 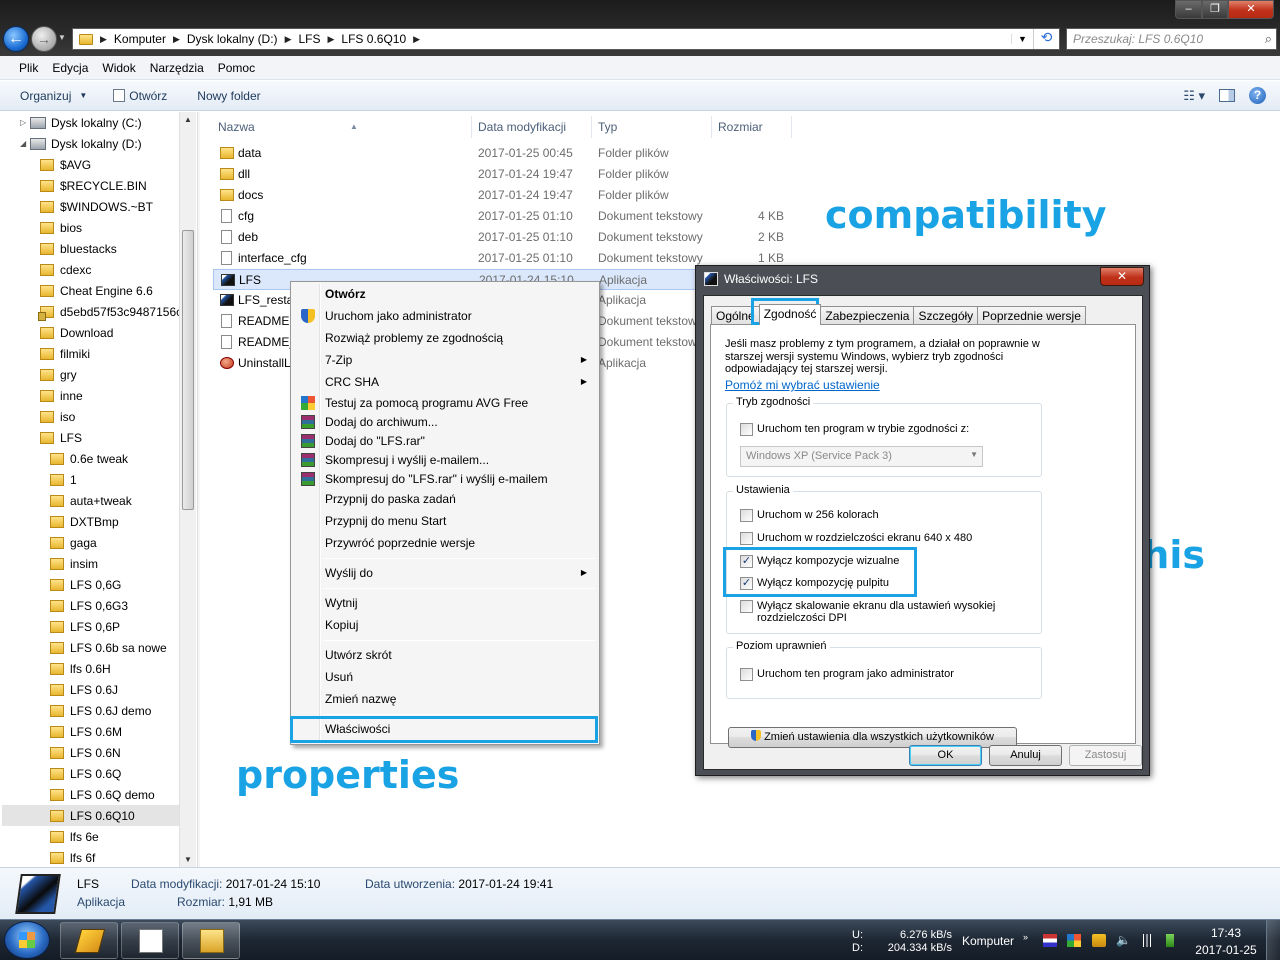 I want to click on language-flag-icon, so click(x=1050, y=940).